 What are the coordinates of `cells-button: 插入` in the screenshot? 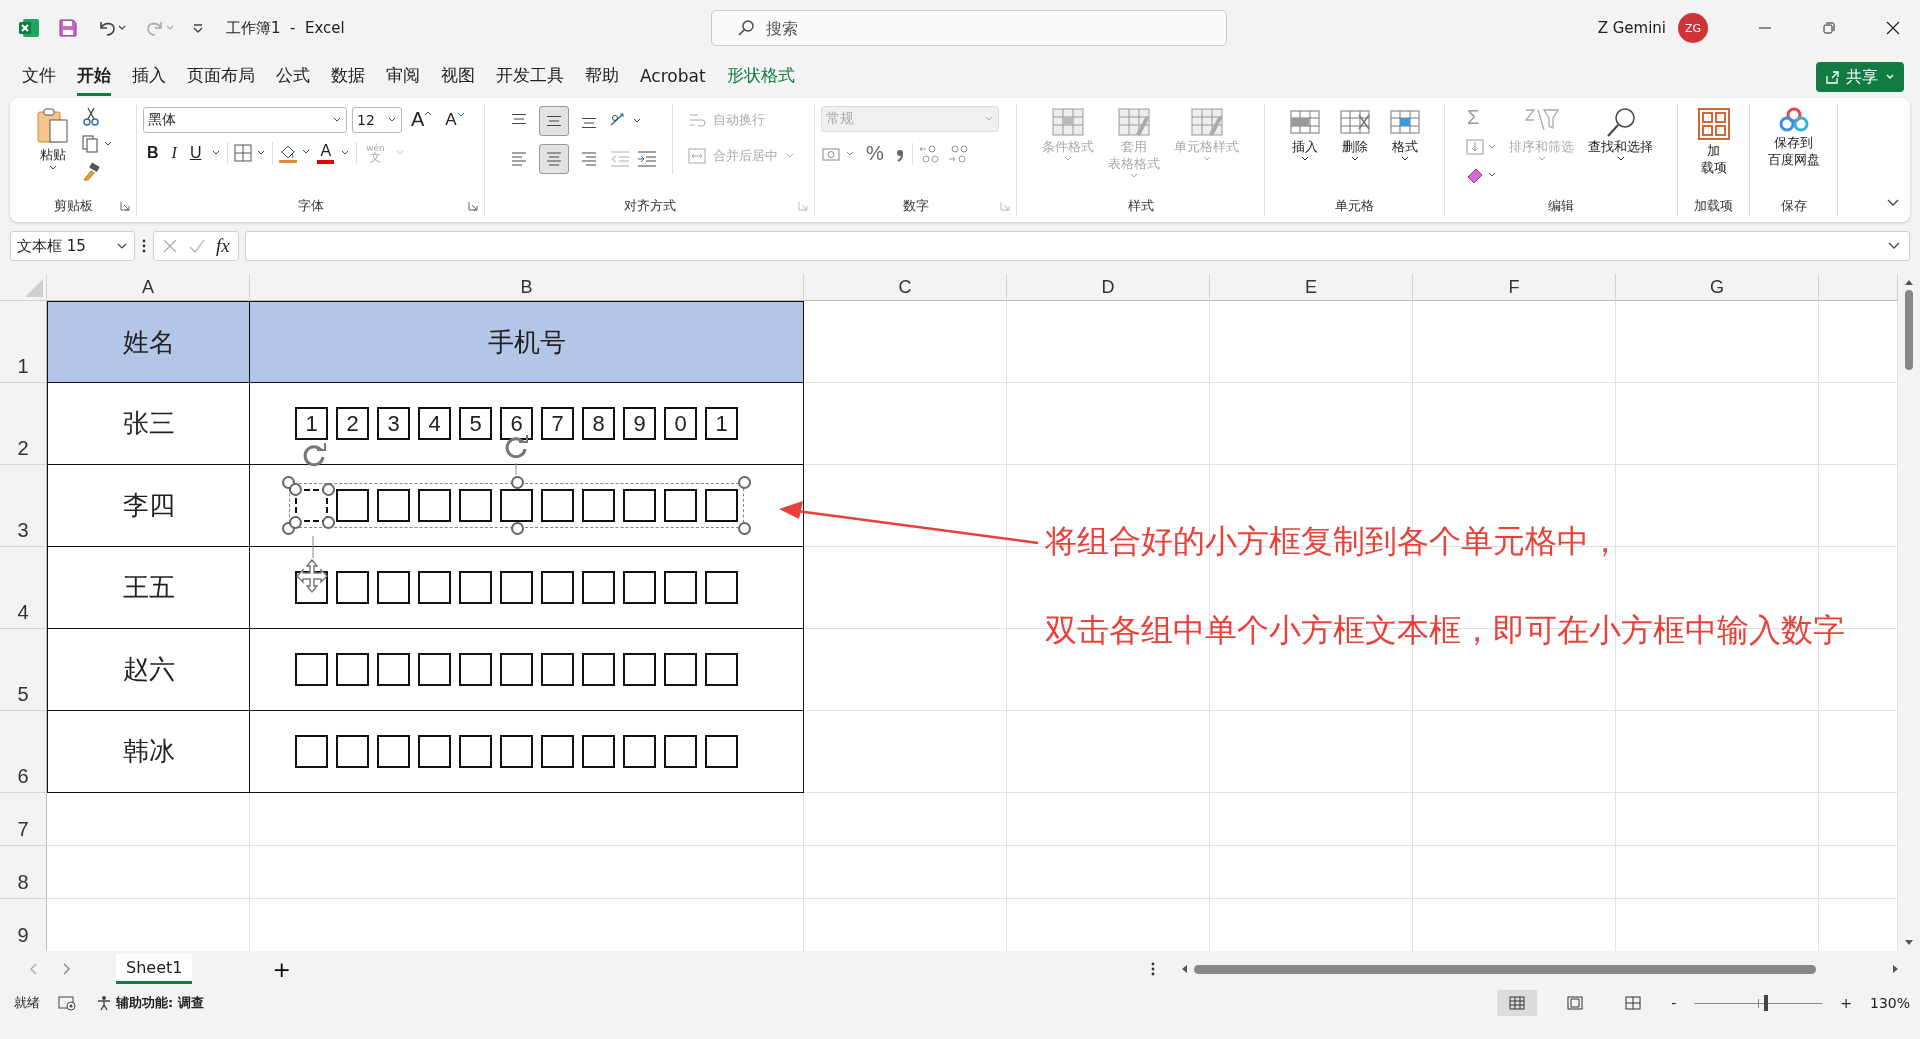 It's located at (1304, 134).